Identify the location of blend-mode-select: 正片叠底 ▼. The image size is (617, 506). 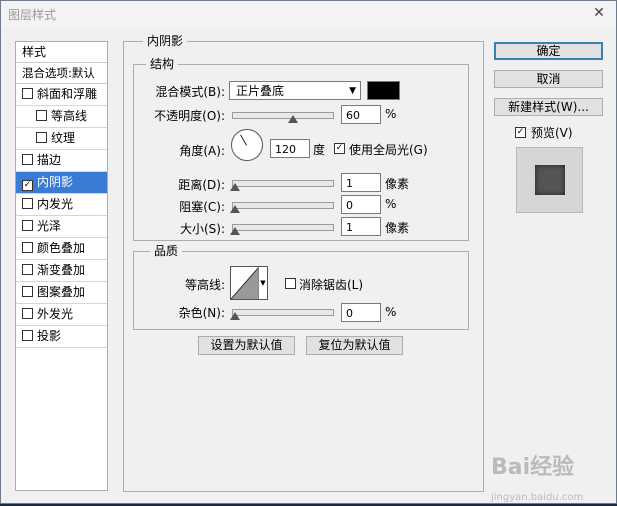
(295, 90).